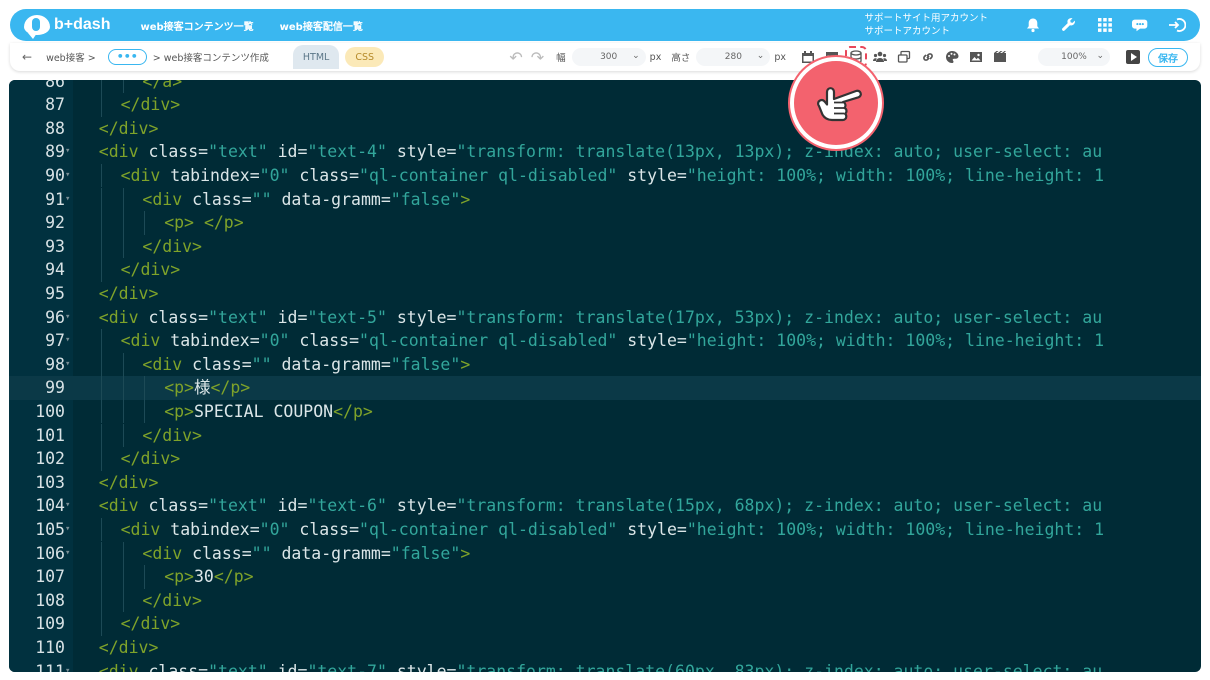  Describe the element at coordinates (605, 459) in the screenshot. I see `code-line: 102 </div>` at that location.